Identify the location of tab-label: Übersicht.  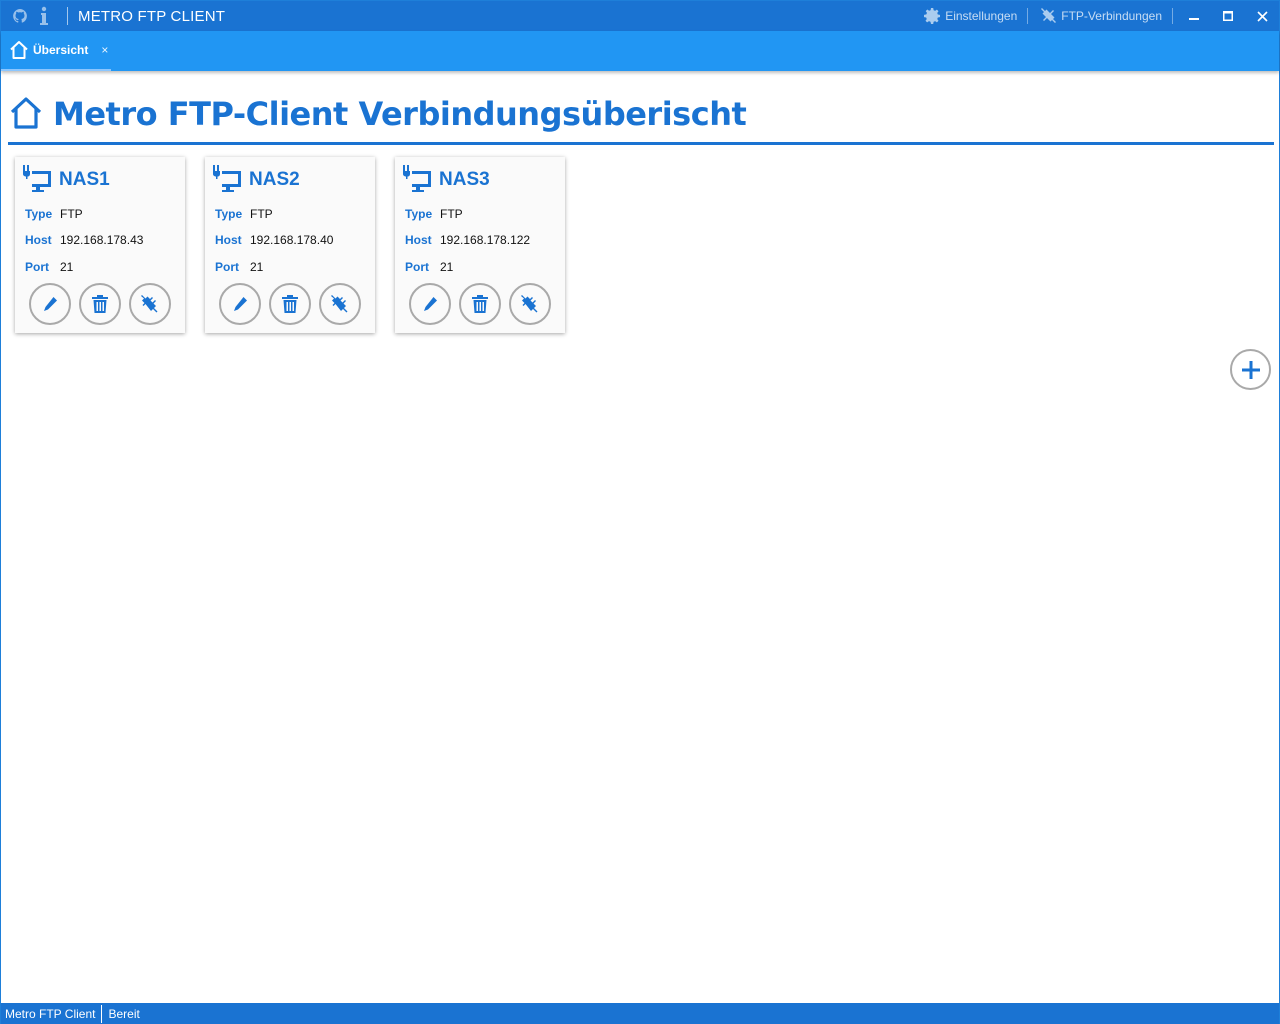
(61, 50).